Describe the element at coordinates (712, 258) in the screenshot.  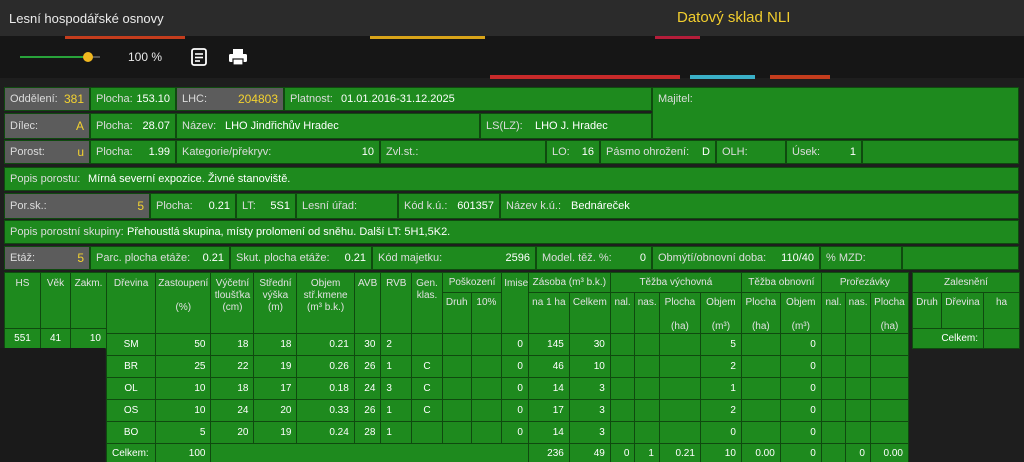
I see `obmyti-label: Obmýtí/obnovní doba:` at that location.